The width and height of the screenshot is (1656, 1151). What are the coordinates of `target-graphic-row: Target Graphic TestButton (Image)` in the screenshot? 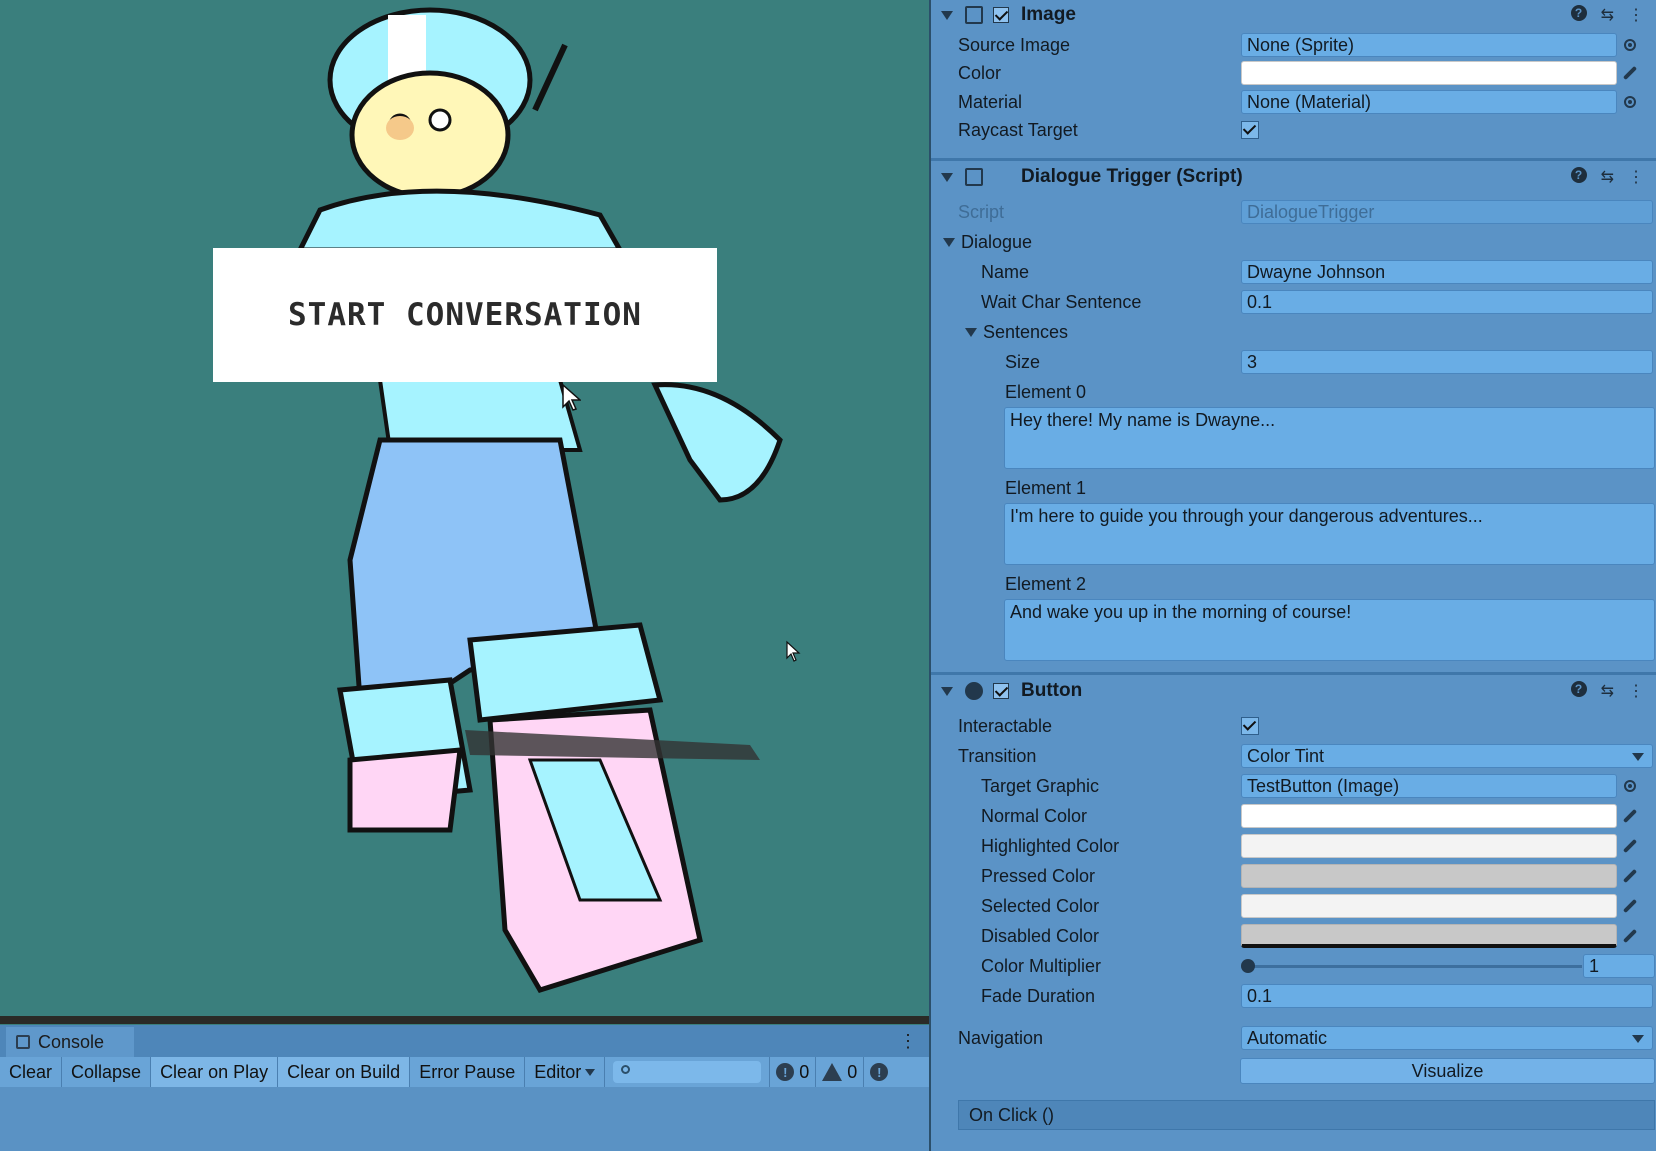 It's located at (1293, 786).